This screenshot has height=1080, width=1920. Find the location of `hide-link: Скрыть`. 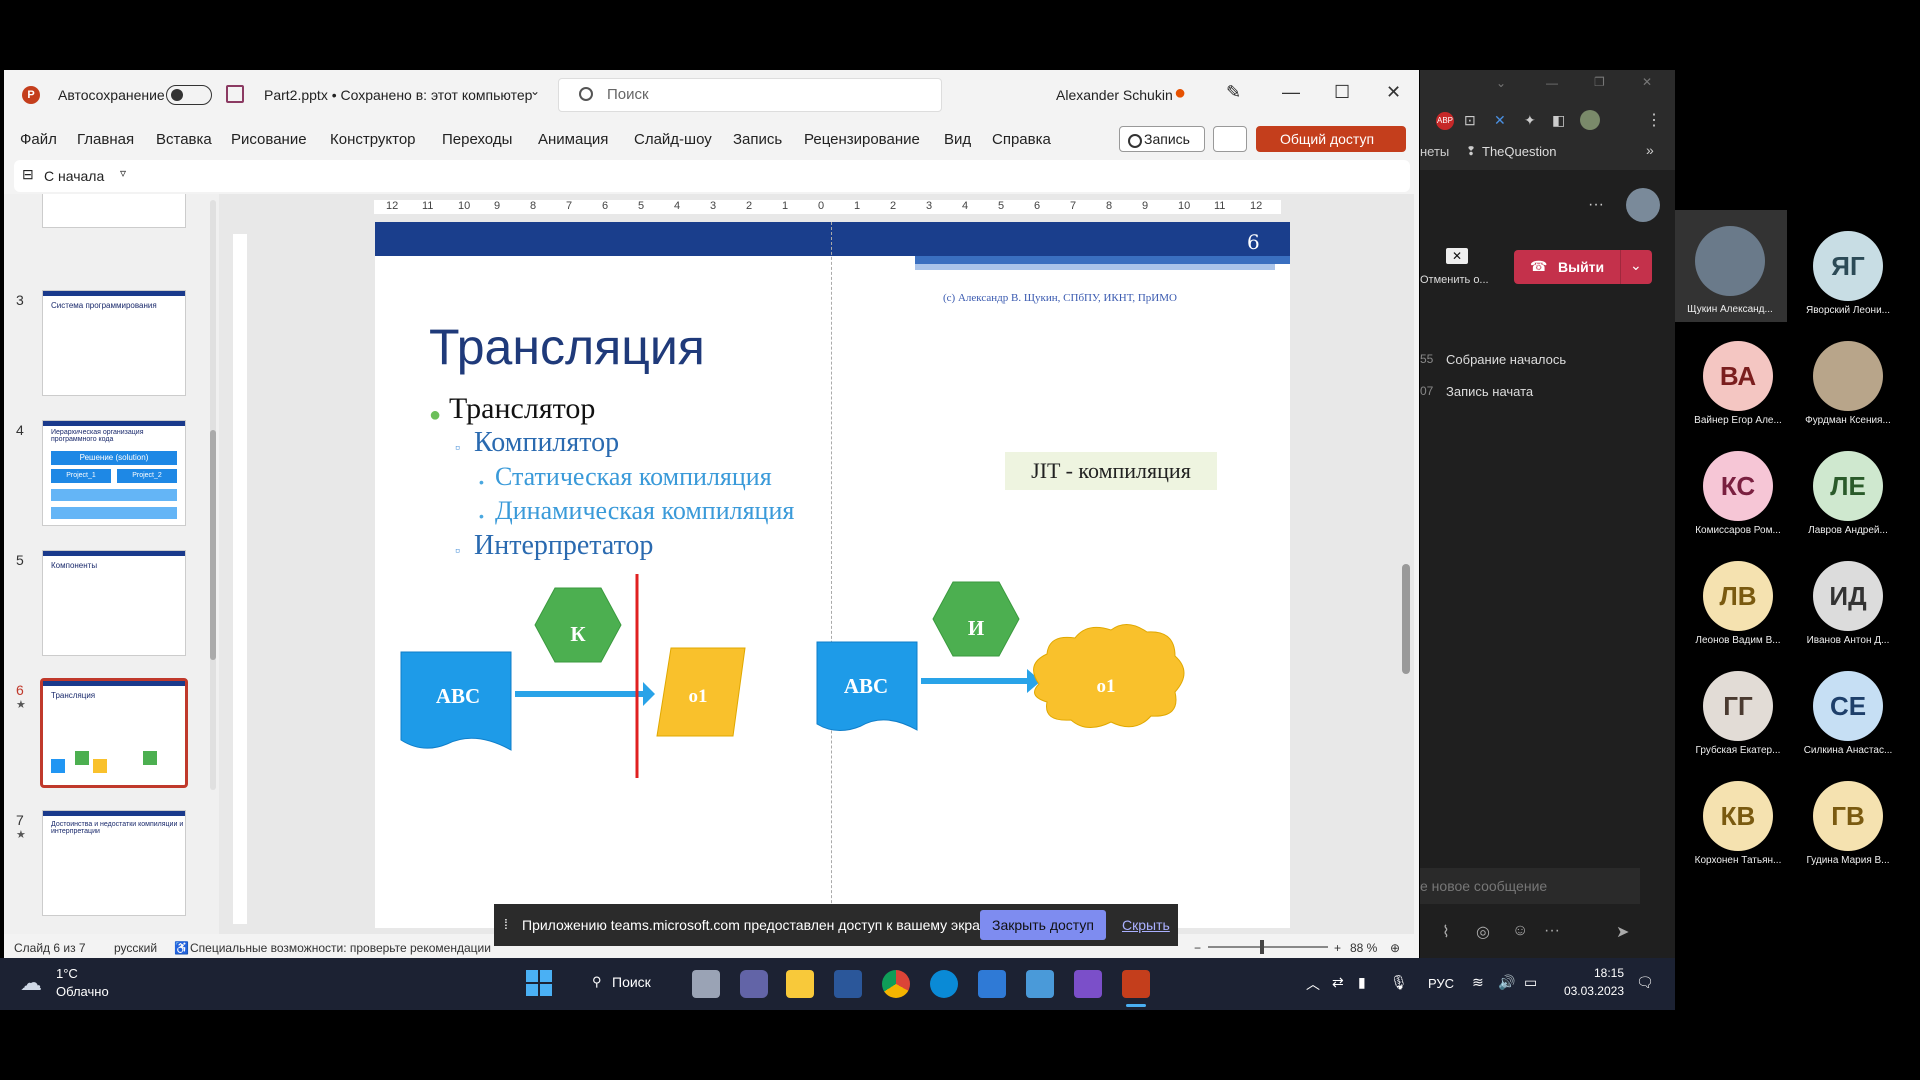

hide-link: Скрыть is located at coordinates (1146, 925).